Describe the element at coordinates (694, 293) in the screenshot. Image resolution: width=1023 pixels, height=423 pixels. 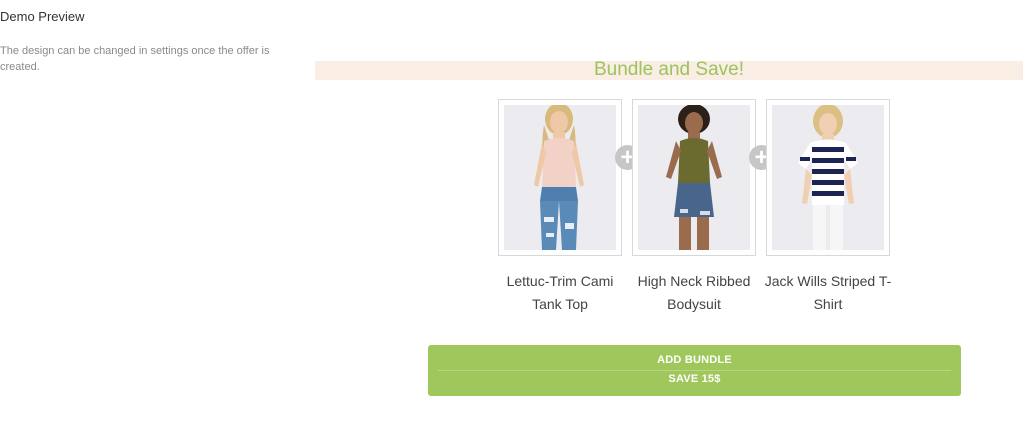
I see `product-name: High Neck Ribbed Bodysuit` at that location.